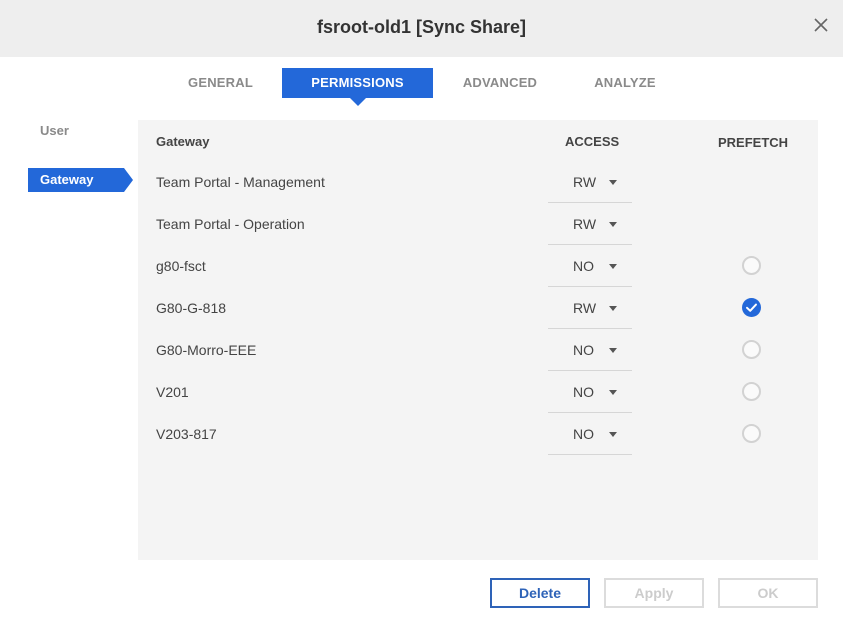  What do you see at coordinates (230, 224) in the screenshot?
I see `gateway-name: Team Portal - Operation` at bounding box center [230, 224].